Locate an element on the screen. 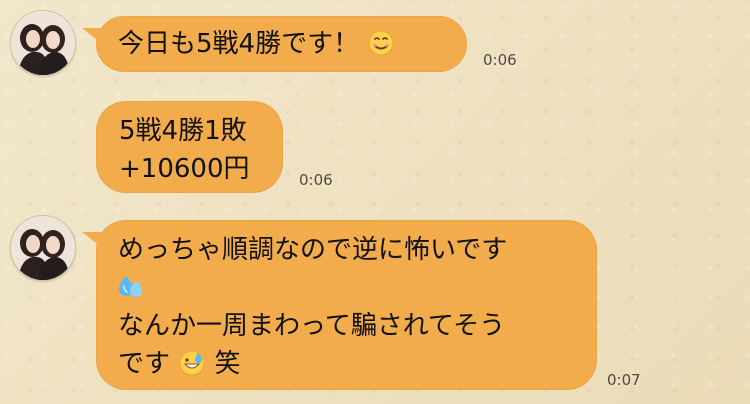 This screenshot has height=404, width=750. timestamp: 0:07 is located at coordinates (624, 380).